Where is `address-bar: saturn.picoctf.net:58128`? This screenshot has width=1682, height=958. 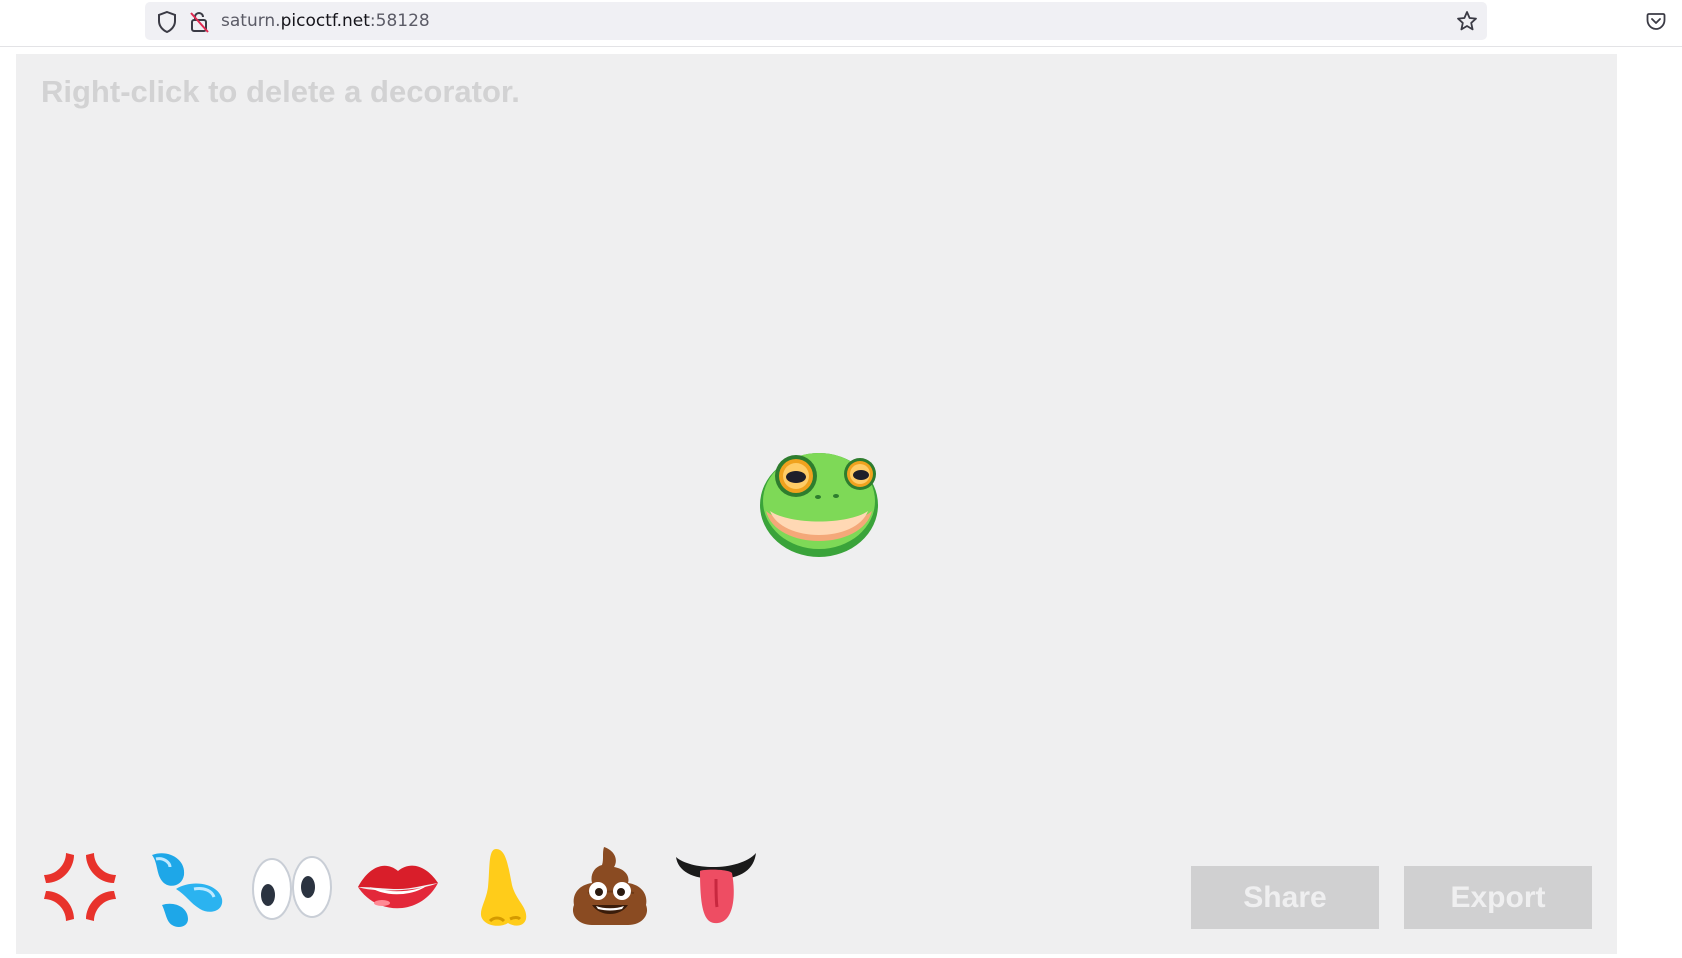
address-bar: saturn.picoctf.net:58128 is located at coordinates (816, 21).